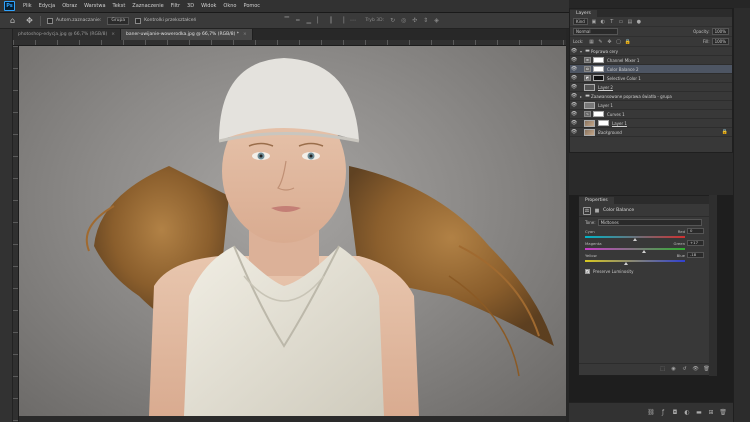  I want to click on slider-knob, so click(626, 263).